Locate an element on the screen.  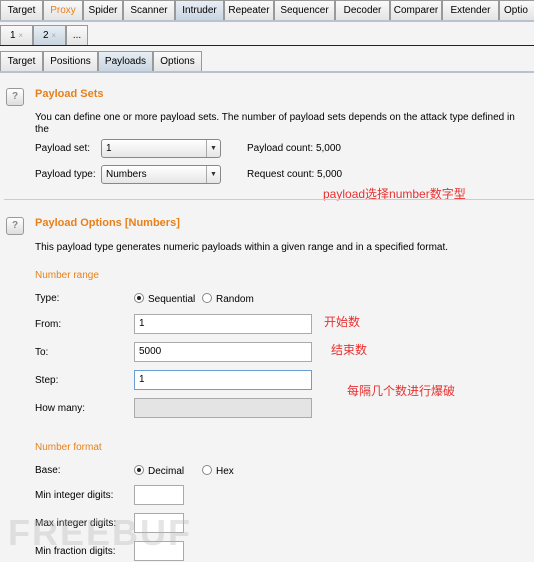
tab-proxy: Proxy is located at coordinates (63, 10).